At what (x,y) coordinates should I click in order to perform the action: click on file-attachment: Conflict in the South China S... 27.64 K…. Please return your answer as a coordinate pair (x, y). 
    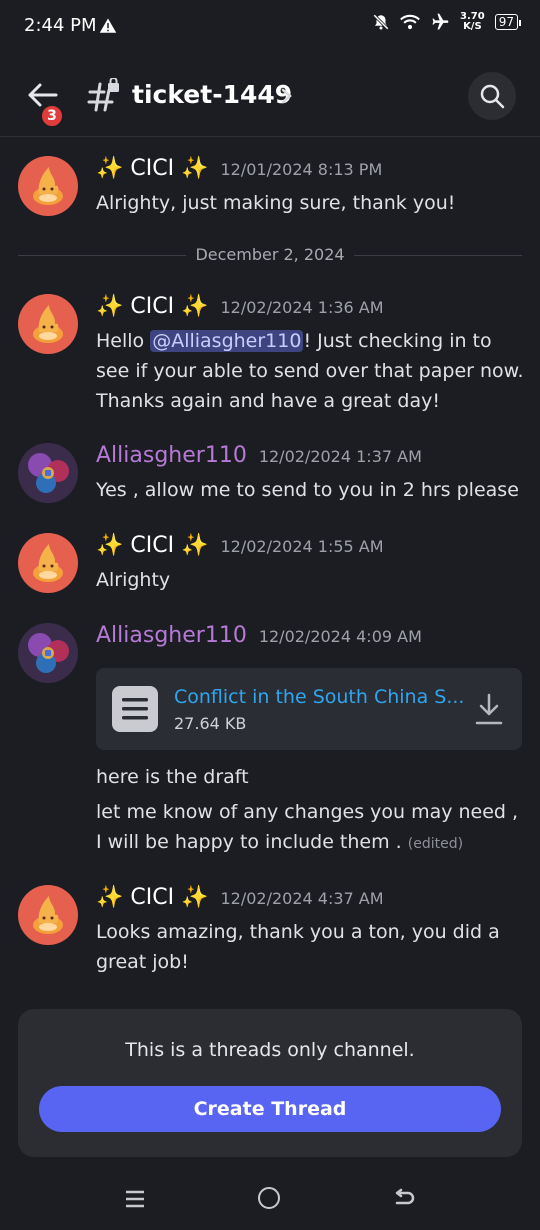
    Looking at the image, I should click on (309, 709).